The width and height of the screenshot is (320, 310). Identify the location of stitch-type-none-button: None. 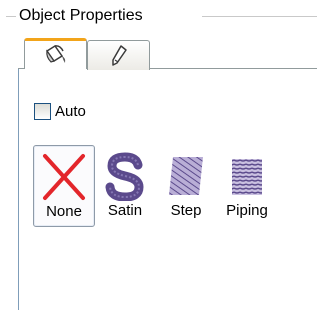
(64, 186).